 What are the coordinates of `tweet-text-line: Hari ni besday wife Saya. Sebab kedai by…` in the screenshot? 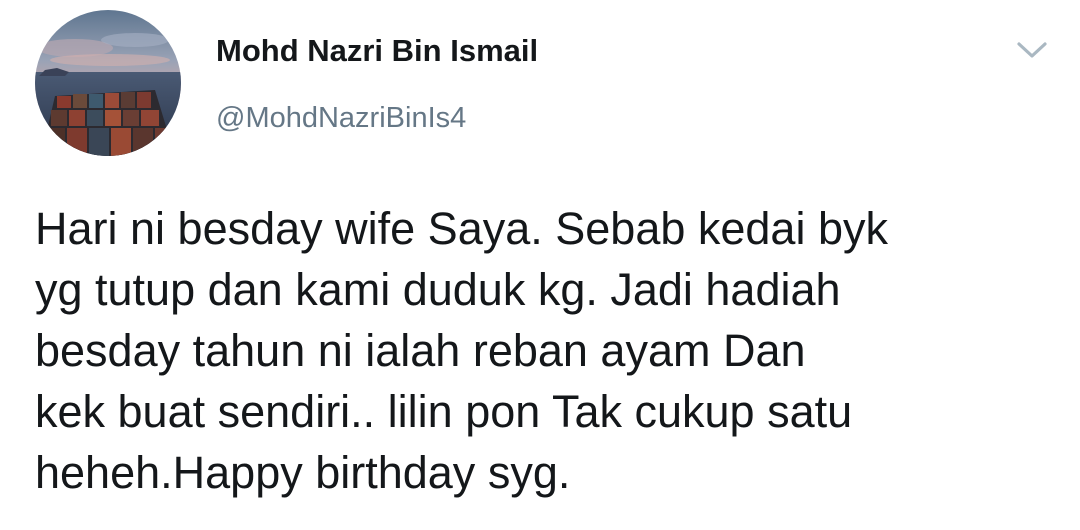 It's located at (461, 228).